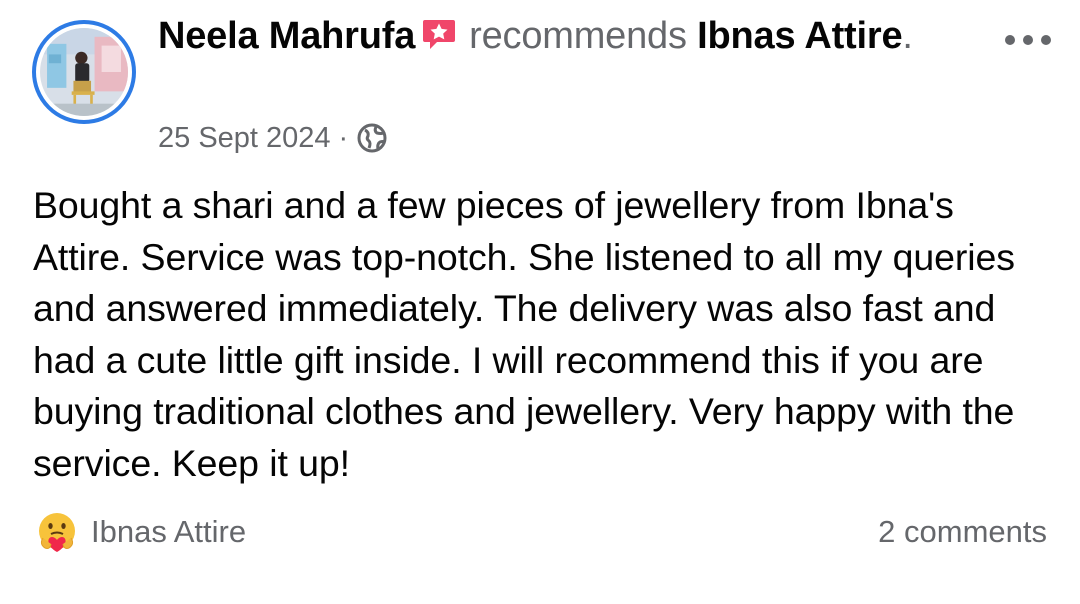  I want to click on avatar-image, so click(84, 72).